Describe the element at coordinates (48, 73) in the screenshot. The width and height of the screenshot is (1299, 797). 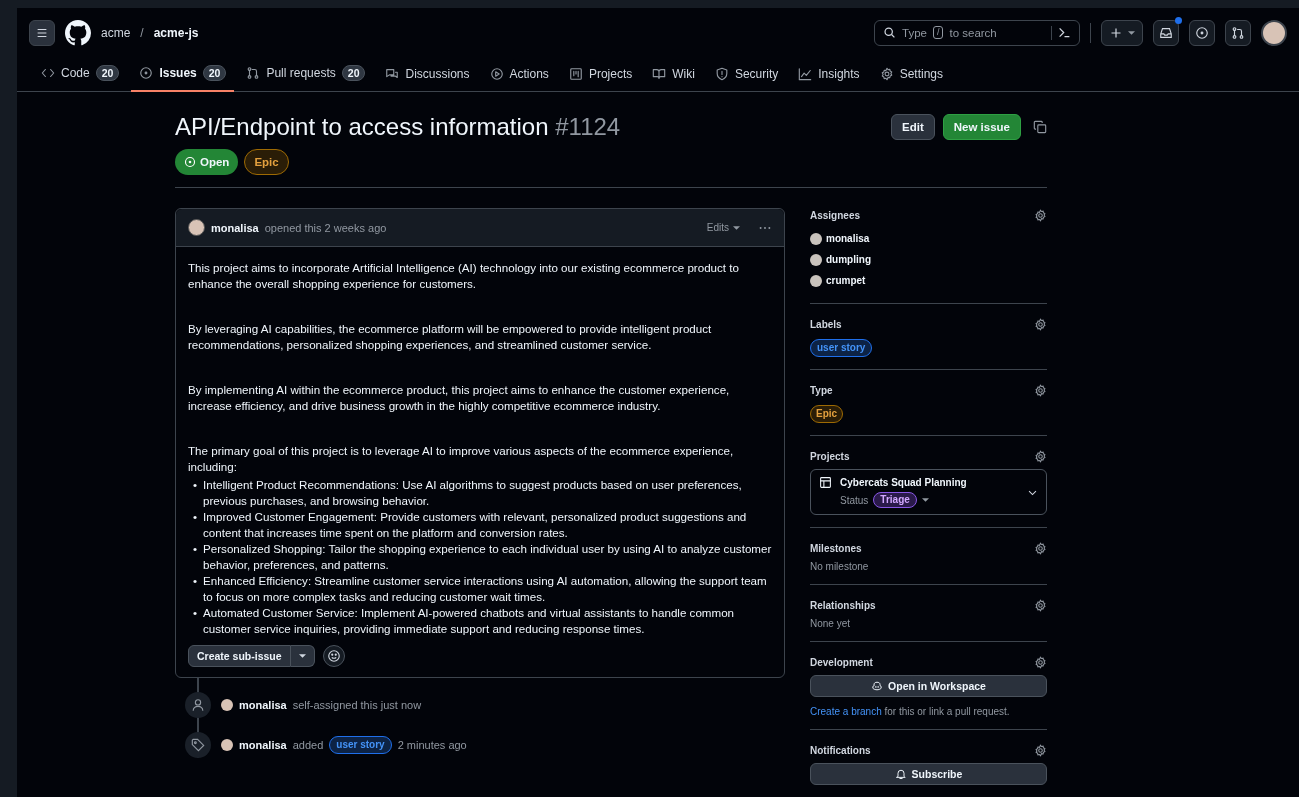
I see `code-icon` at that location.